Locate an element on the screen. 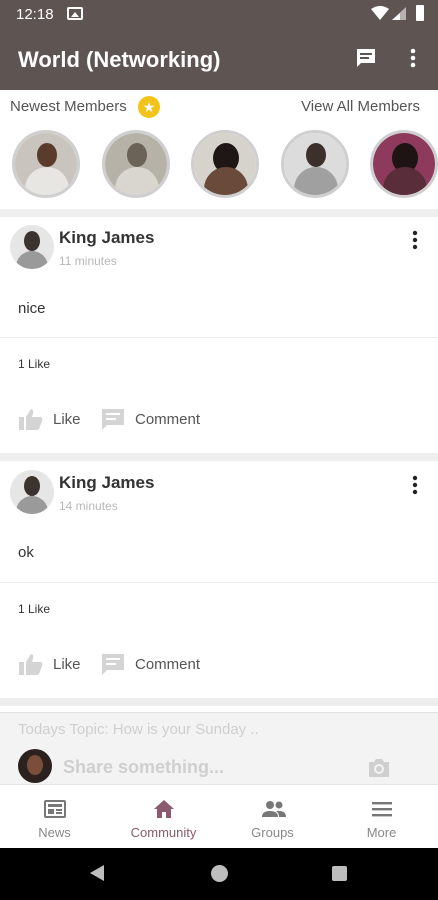 The width and height of the screenshot is (438, 900). camera-icon is located at coordinates (379, 768).